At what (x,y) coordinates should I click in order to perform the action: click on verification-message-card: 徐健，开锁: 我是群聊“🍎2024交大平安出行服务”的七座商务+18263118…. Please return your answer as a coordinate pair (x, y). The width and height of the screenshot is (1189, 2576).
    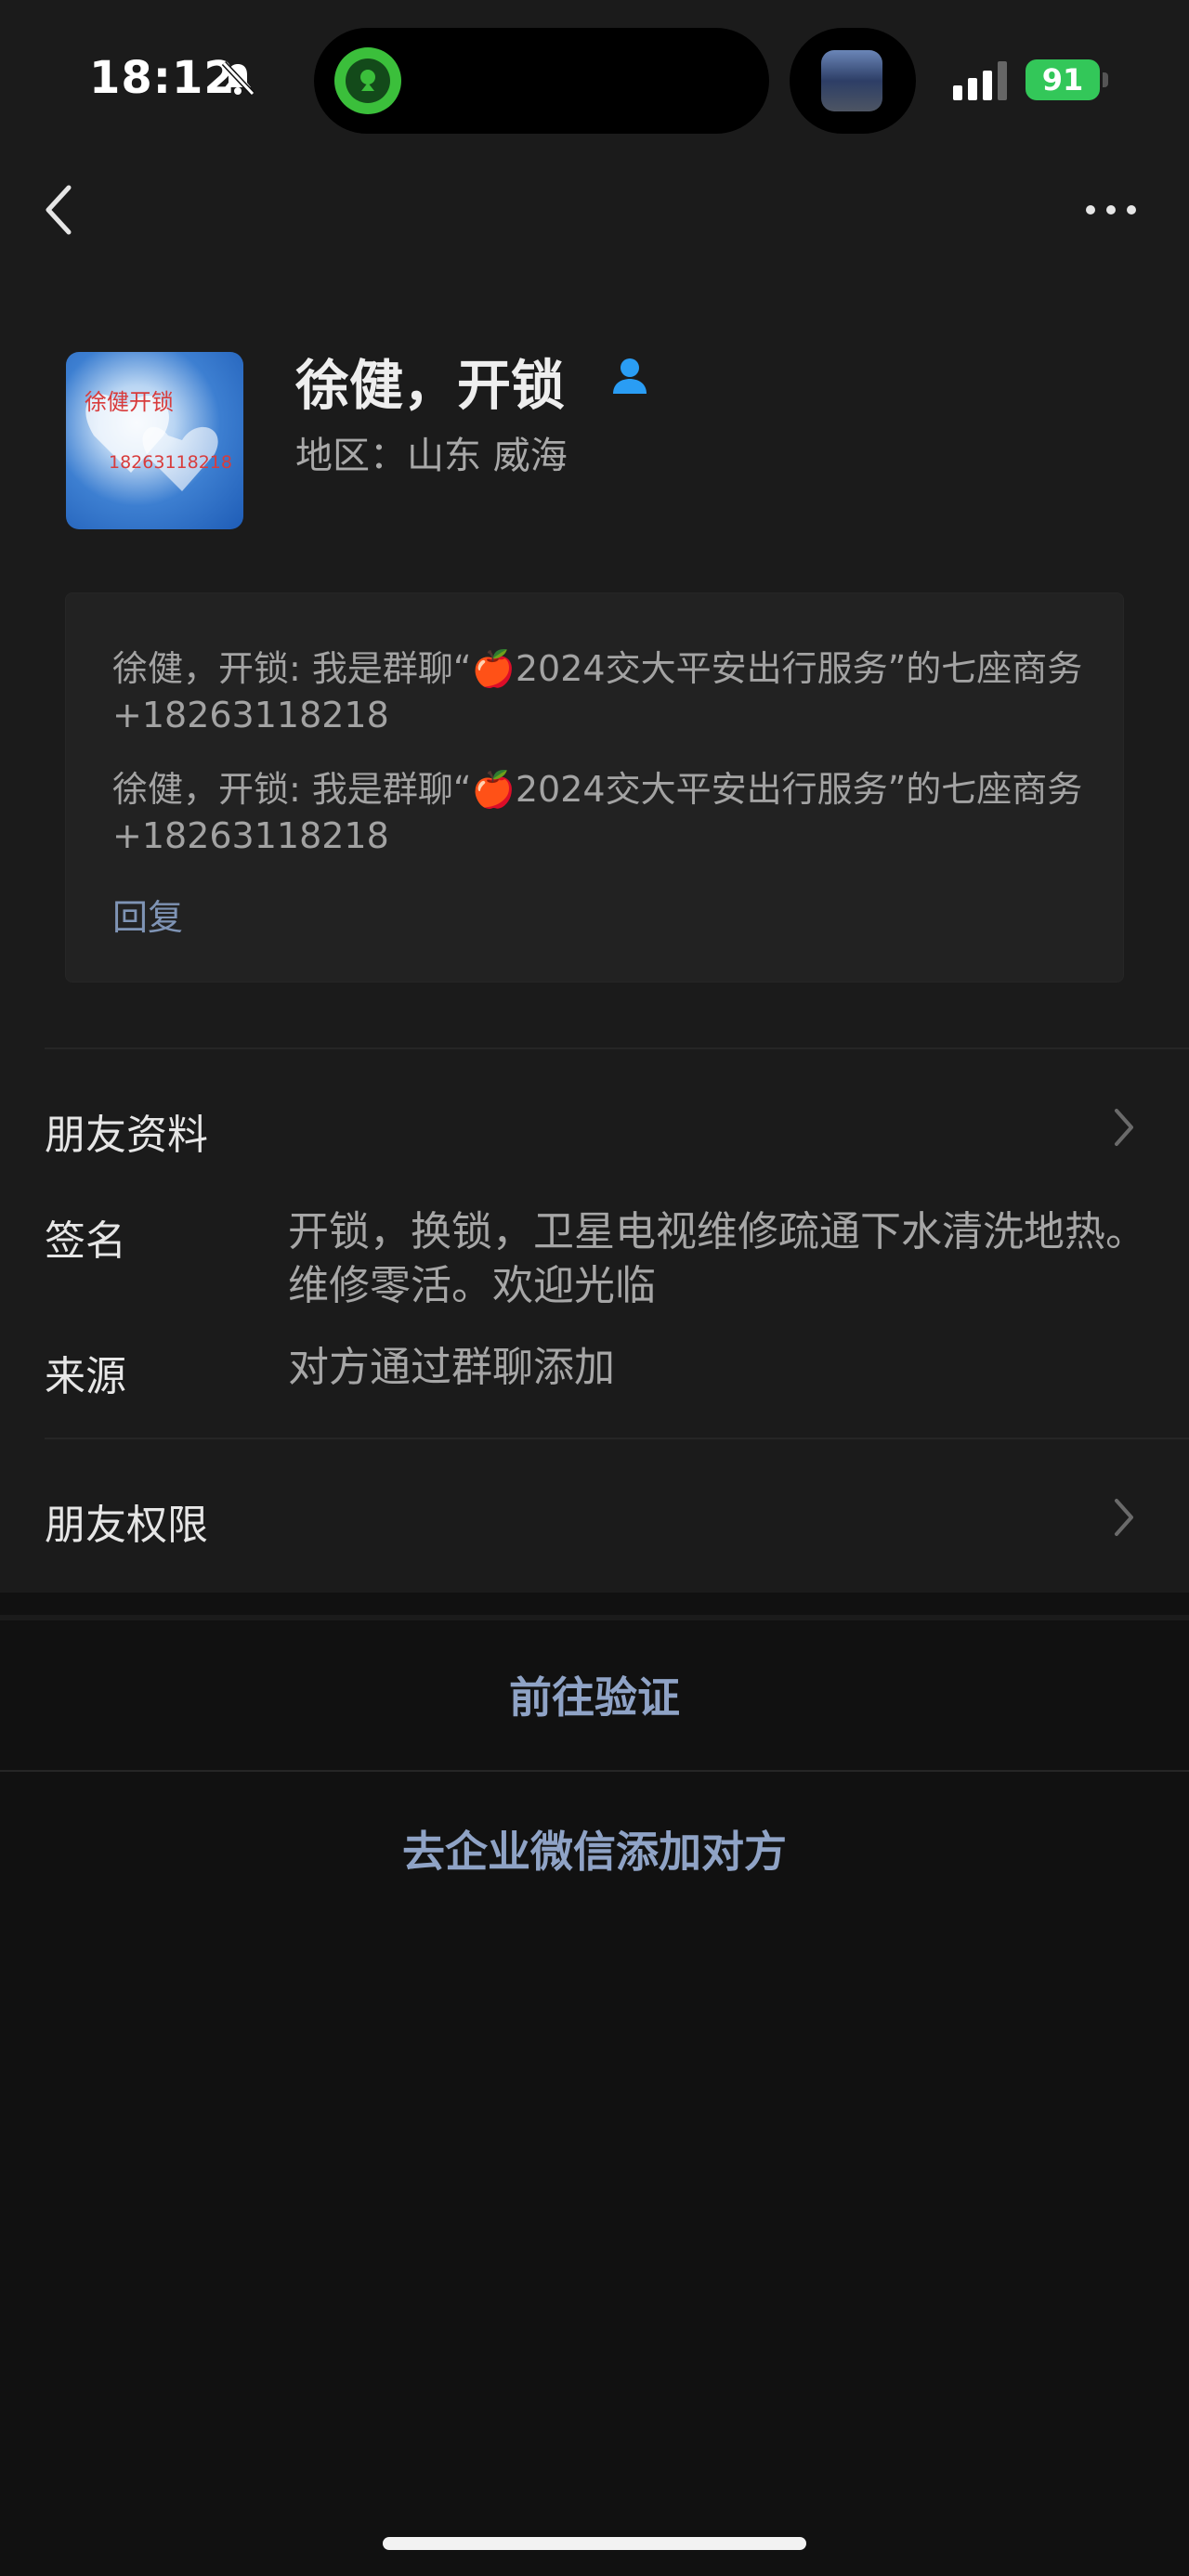
    Looking at the image, I should click on (594, 787).